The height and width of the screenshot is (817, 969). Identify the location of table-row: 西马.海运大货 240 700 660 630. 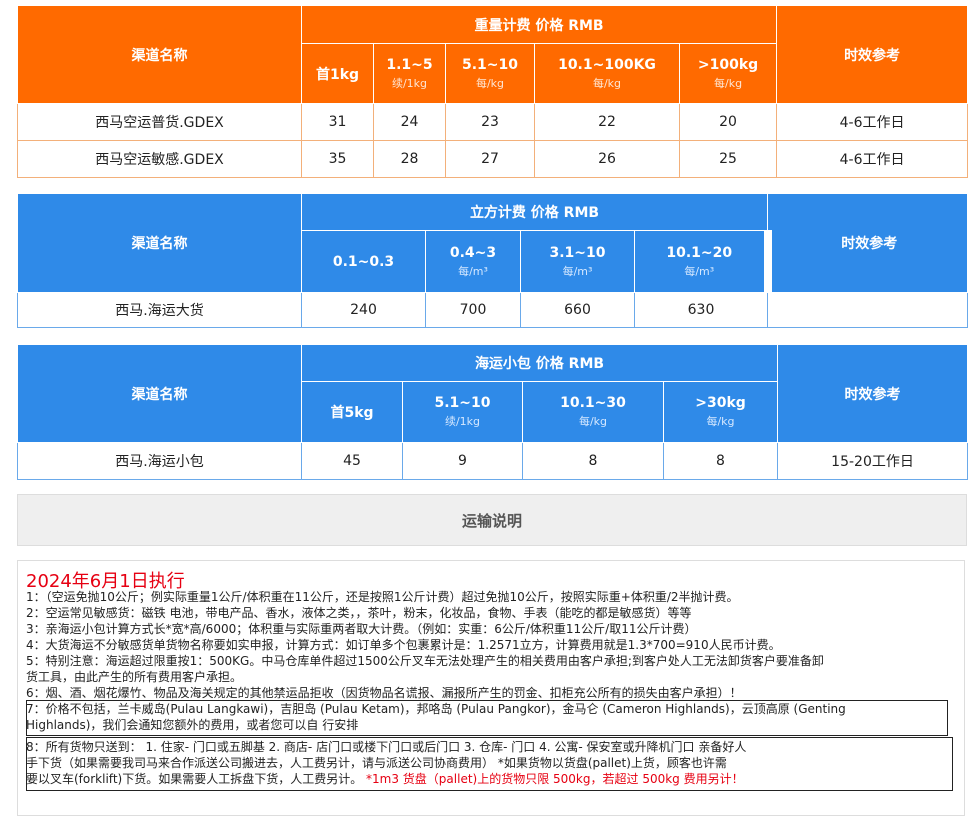
(493, 310).